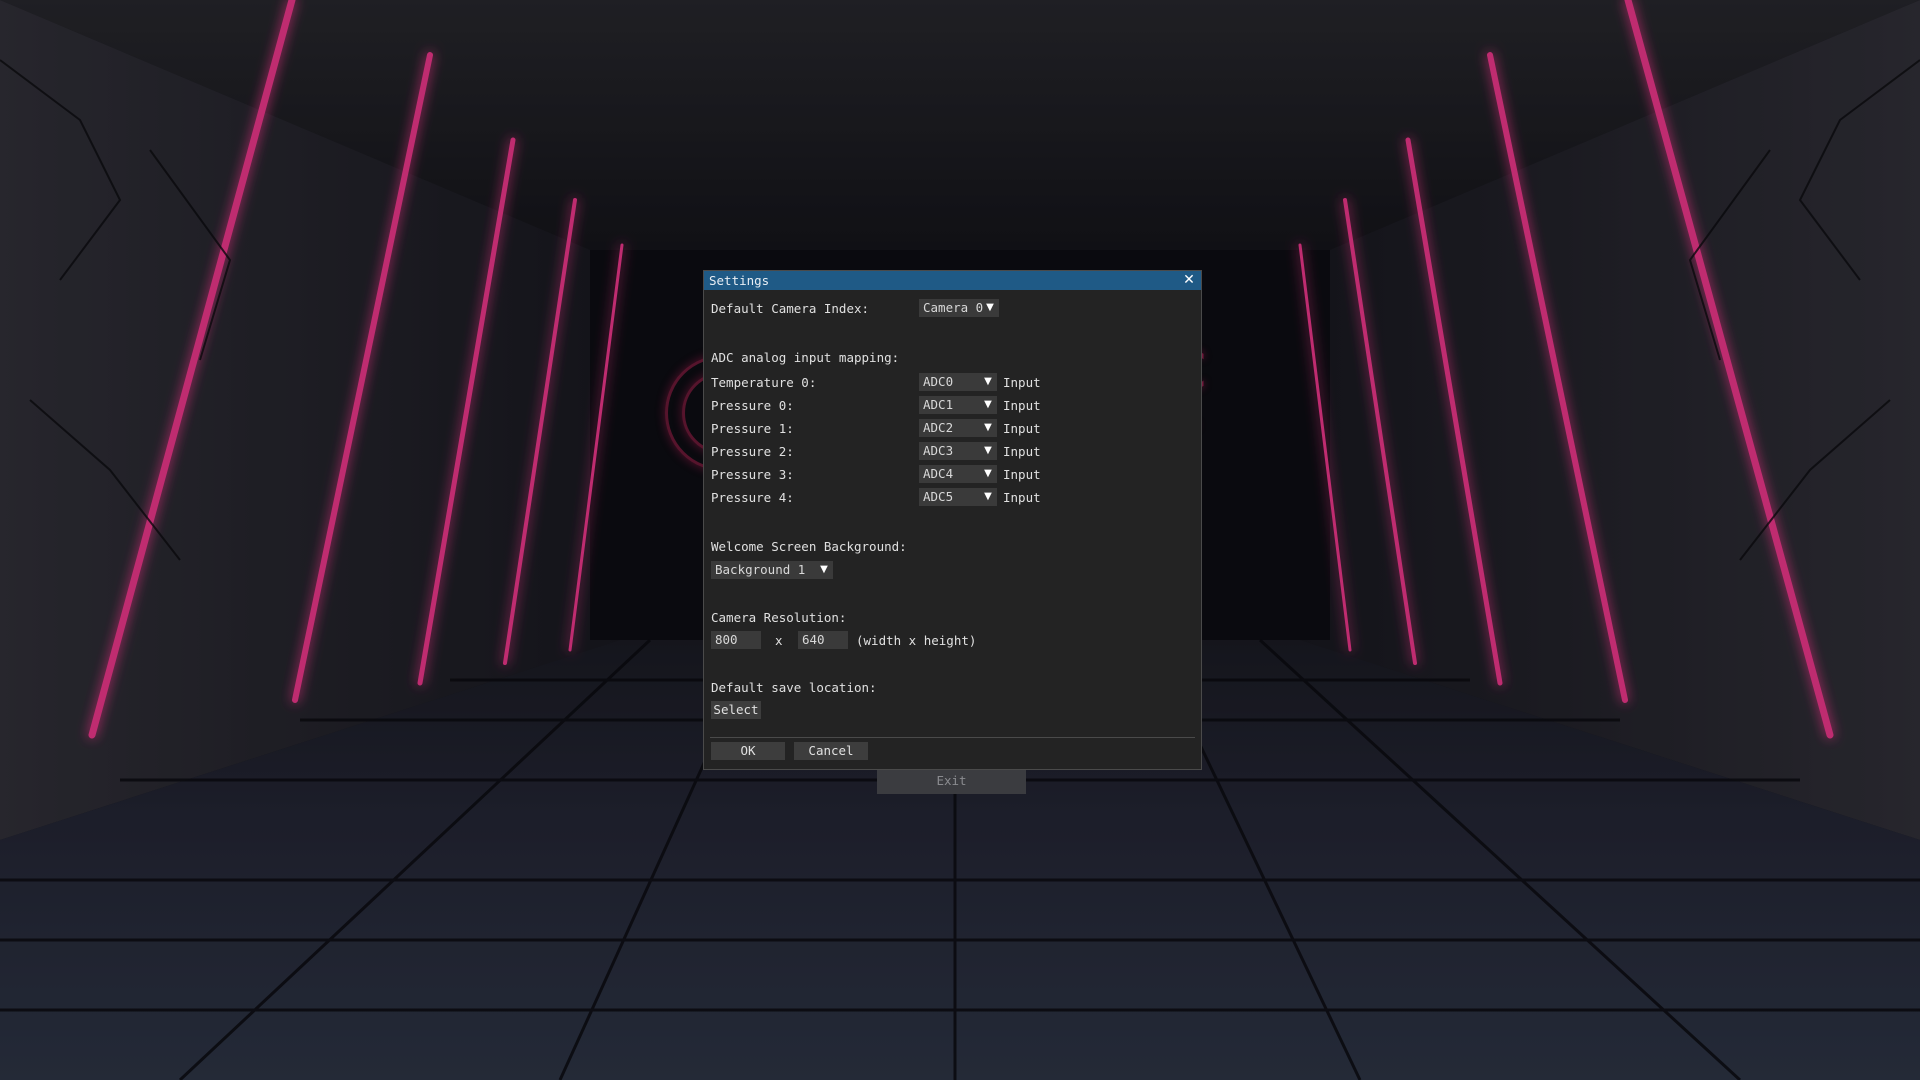 Image resolution: width=1920 pixels, height=1080 pixels. Describe the element at coordinates (752, 405) in the screenshot. I see `adc-row-label-pressure-0: Pressure 0:` at that location.